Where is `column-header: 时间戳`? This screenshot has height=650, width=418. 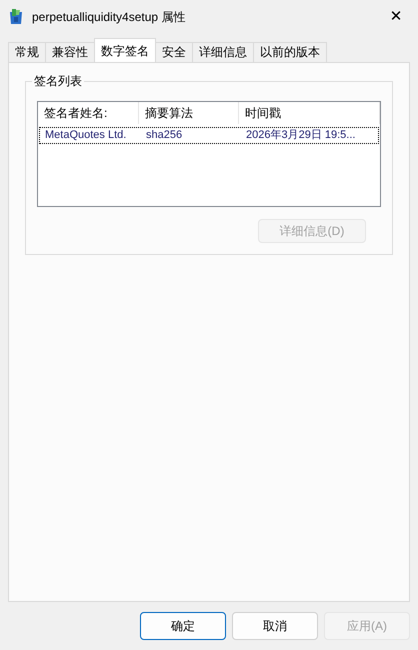
column-header: 时间戳 is located at coordinates (309, 113).